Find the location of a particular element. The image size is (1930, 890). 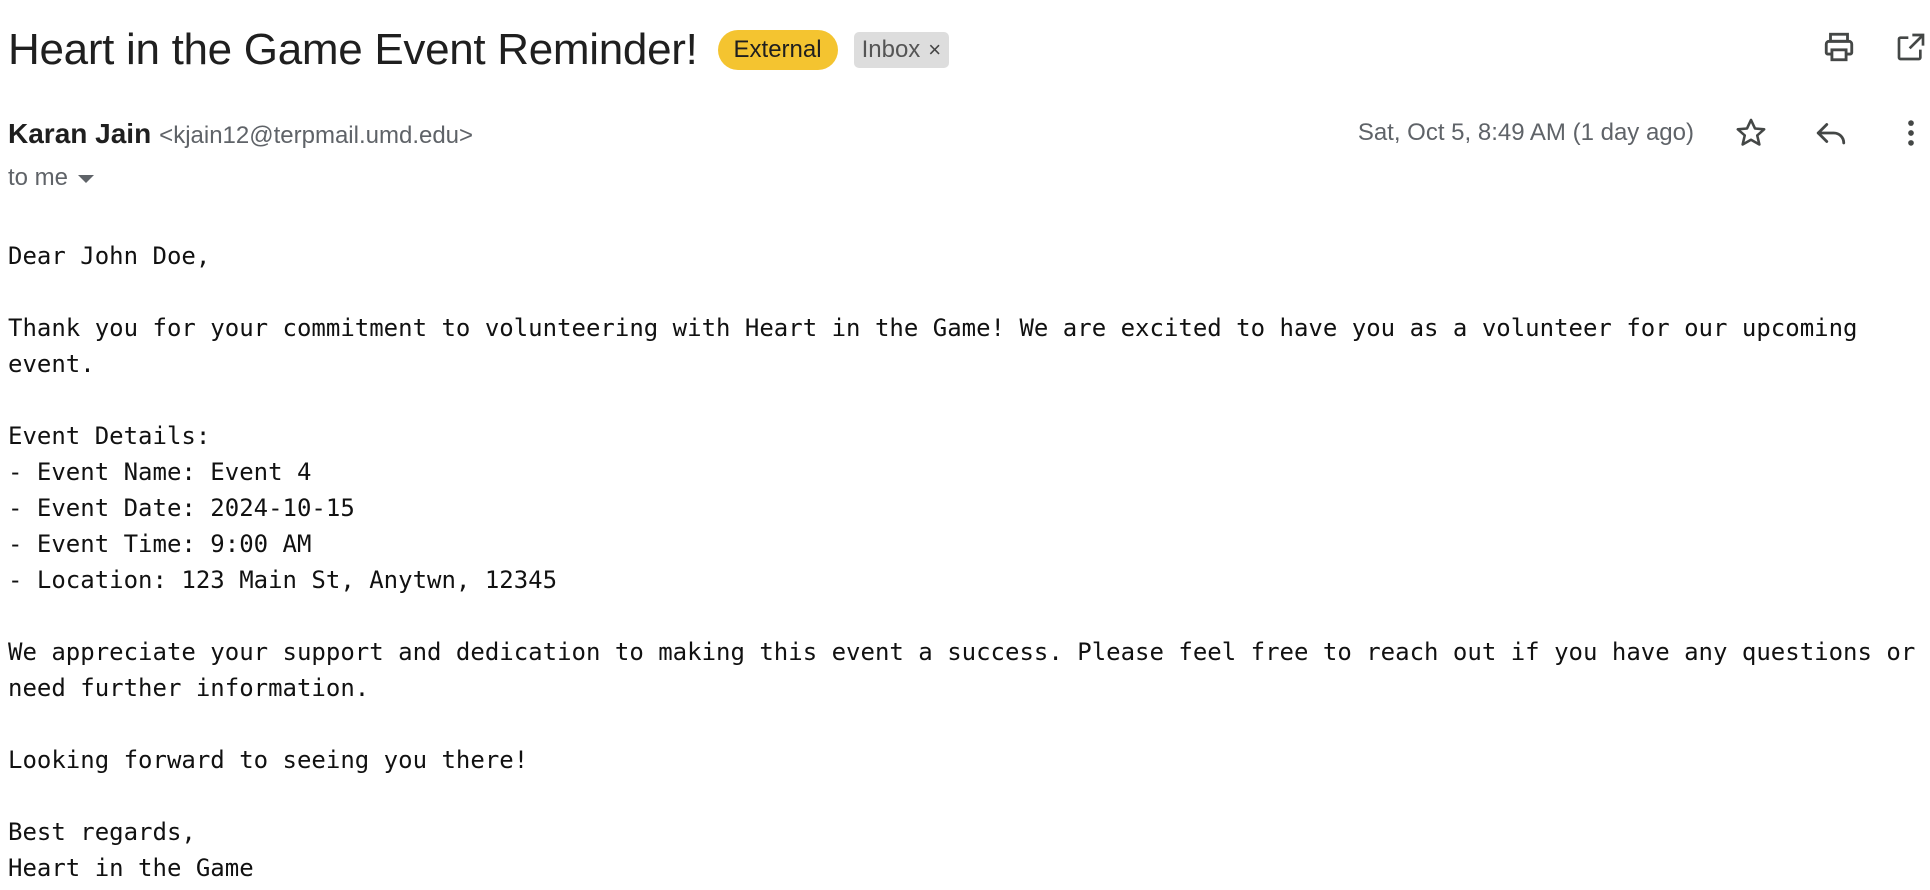

signature: Heart in the Game is located at coordinates (131, 868).